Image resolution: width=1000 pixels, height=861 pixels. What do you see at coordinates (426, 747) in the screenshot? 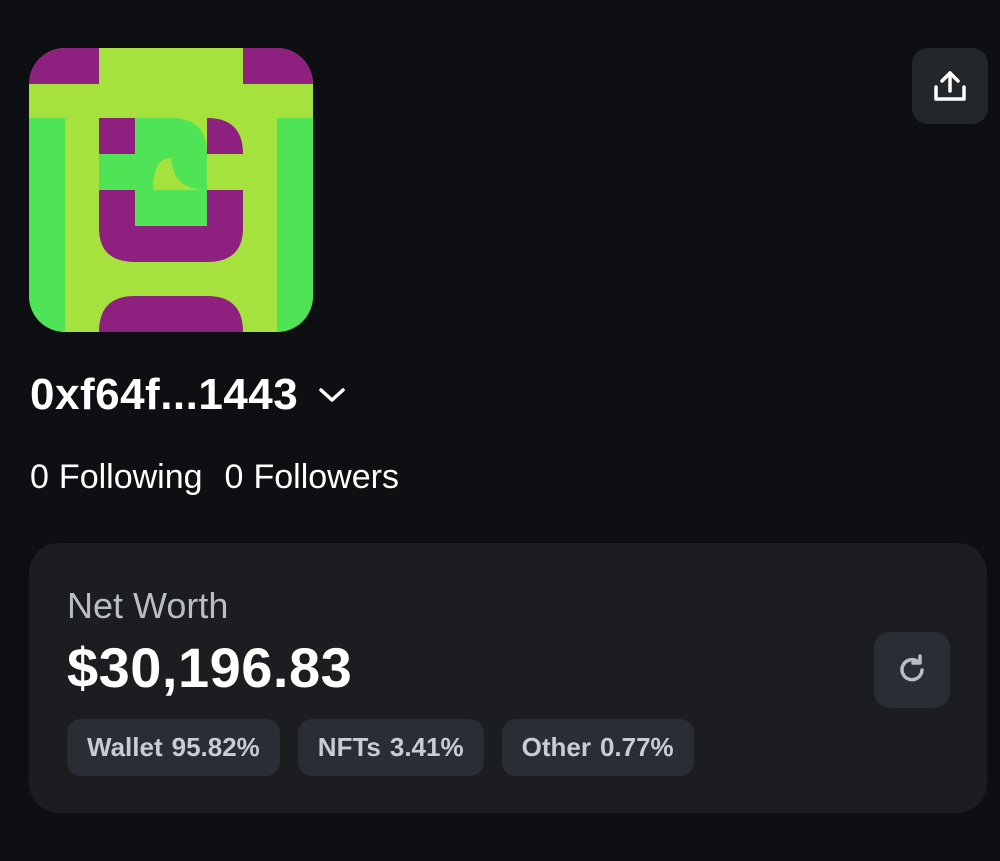
I see `chip-percent: 3.41%` at bounding box center [426, 747].